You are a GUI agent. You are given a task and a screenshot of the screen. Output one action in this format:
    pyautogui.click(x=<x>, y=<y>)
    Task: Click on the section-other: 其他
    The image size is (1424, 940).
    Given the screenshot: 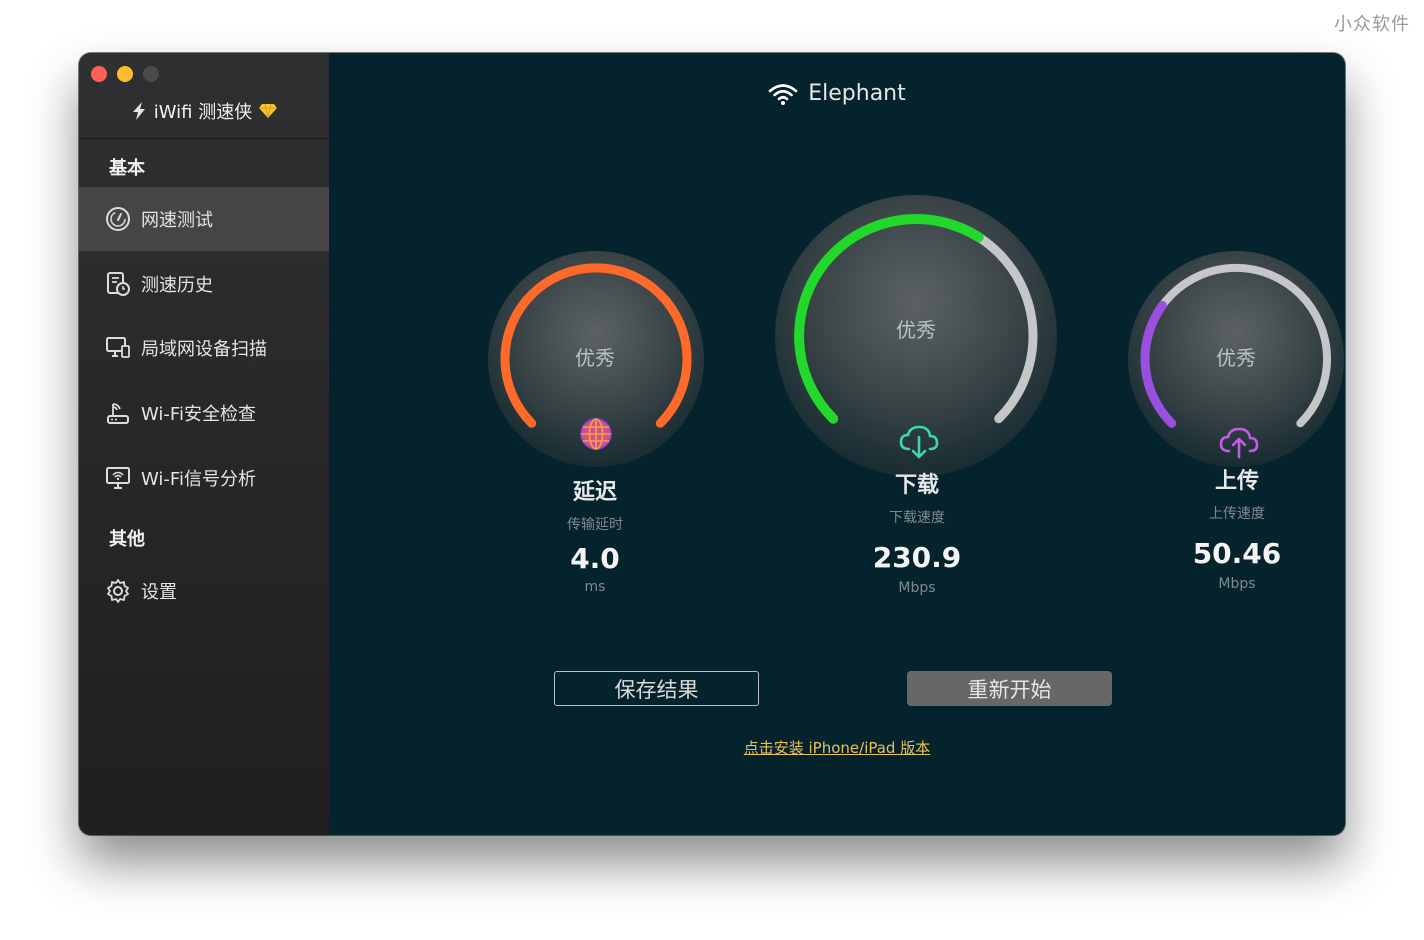 What is the action you would take?
    pyautogui.click(x=127, y=539)
    